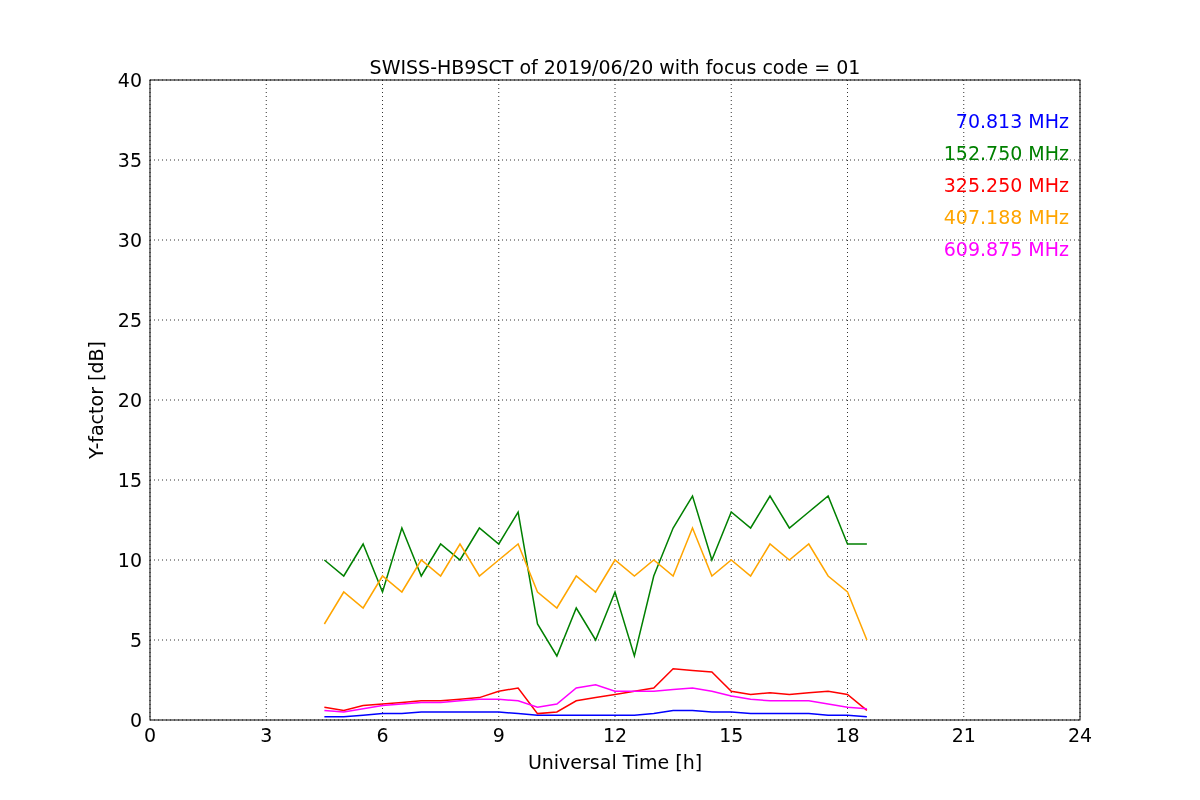  I want to click on x-tick-label: 9, so click(498, 735).